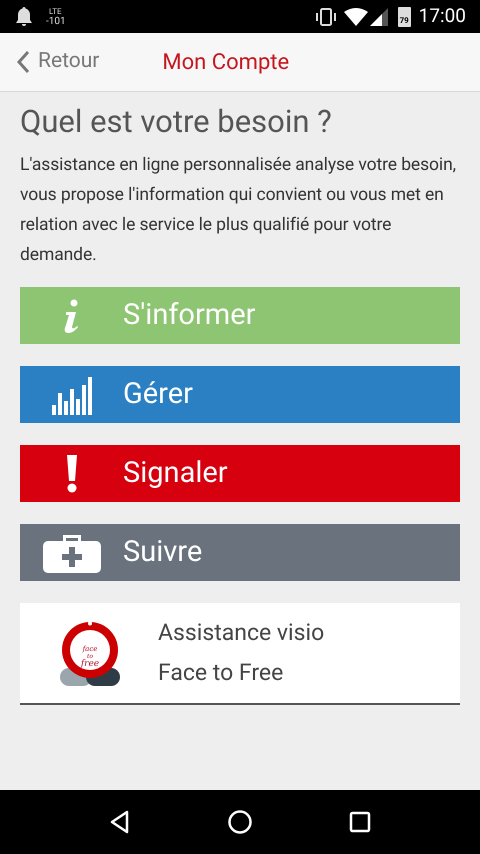 The image size is (480, 854). What do you see at coordinates (404, 16) in the screenshot?
I see `battery-icon: 79` at bounding box center [404, 16].